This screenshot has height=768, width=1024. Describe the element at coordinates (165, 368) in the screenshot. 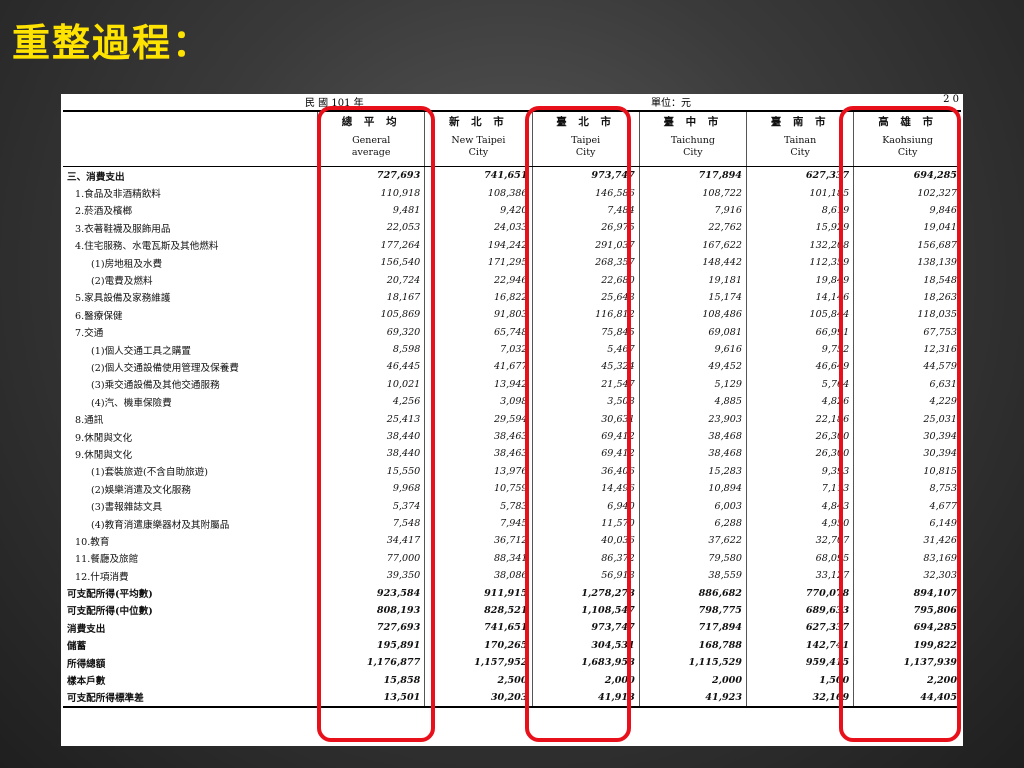

I see `row-label: (2)個人交通設備使用管理及保養費` at that location.